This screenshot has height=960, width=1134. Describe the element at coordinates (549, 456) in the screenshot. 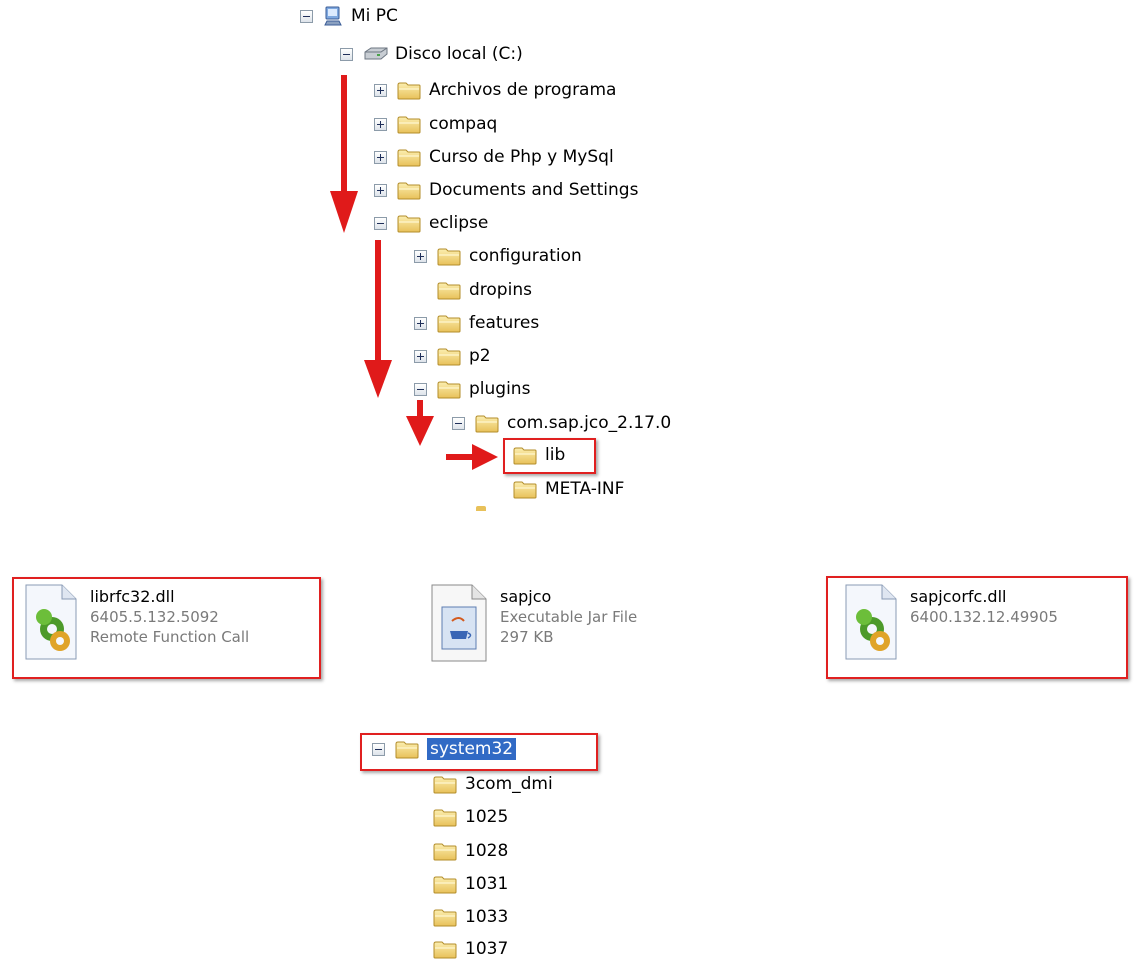

I see `lib-highlight-box` at that location.